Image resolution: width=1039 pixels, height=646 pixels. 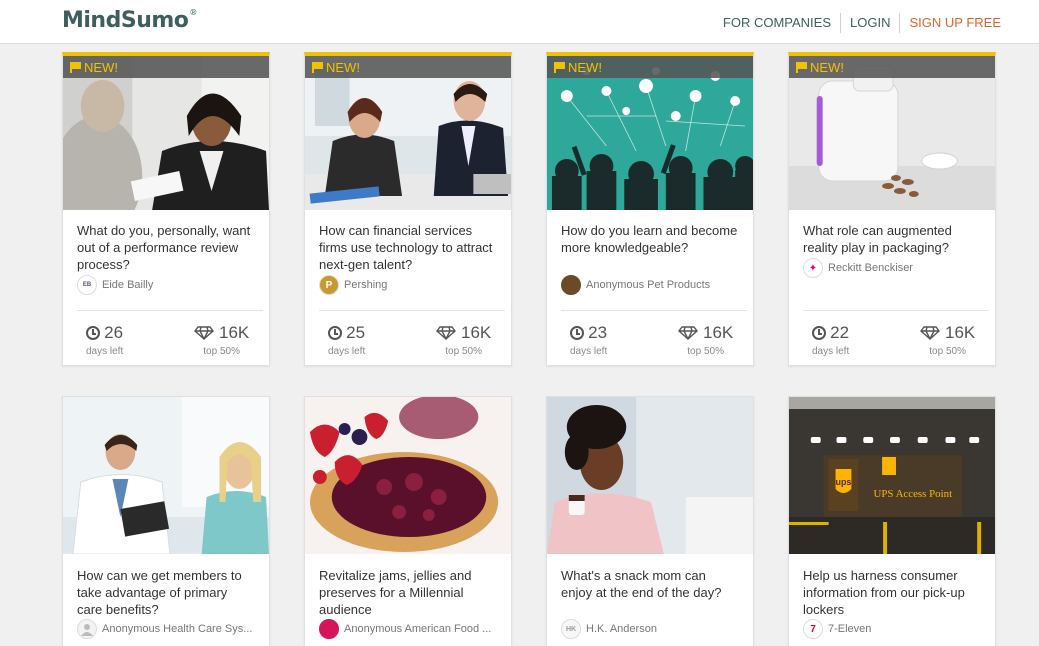 I want to click on snacking-woman-photo, so click(x=650, y=475).